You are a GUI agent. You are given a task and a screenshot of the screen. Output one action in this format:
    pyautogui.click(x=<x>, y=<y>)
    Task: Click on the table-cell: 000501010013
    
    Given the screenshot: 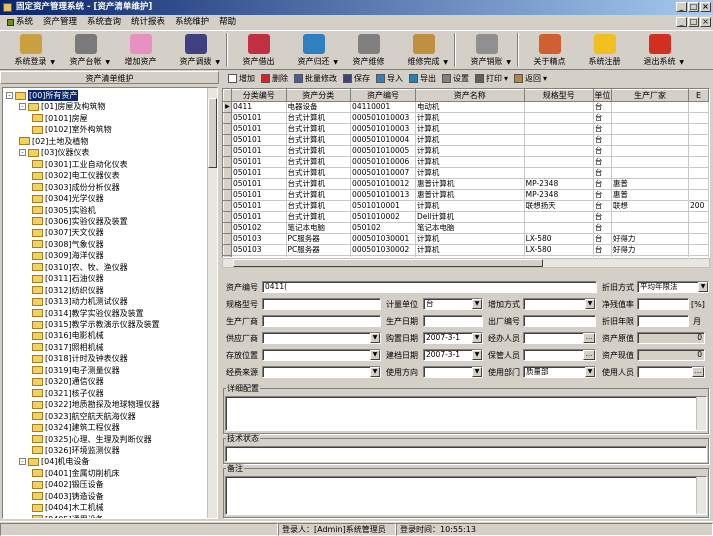 What is the action you would take?
    pyautogui.click(x=383, y=195)
    